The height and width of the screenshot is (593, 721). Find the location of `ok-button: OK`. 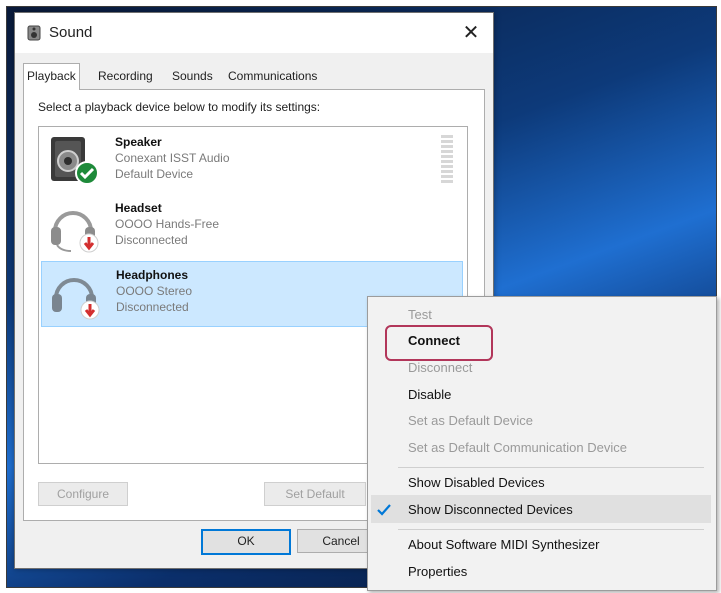

ok-button: OK is located at coordinates (246, 542).